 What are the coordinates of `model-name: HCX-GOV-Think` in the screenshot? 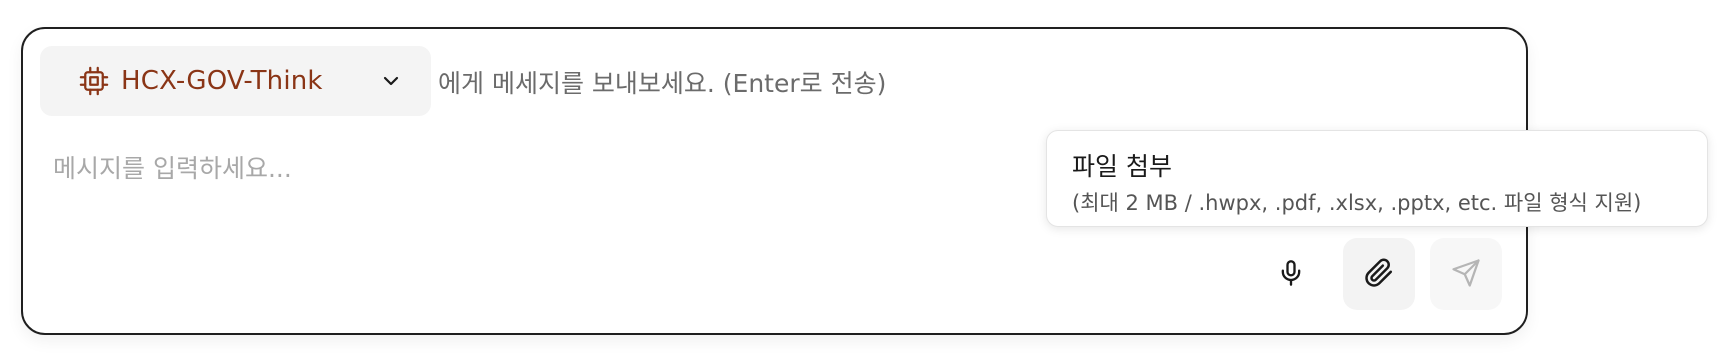 It's located at (222, 81).